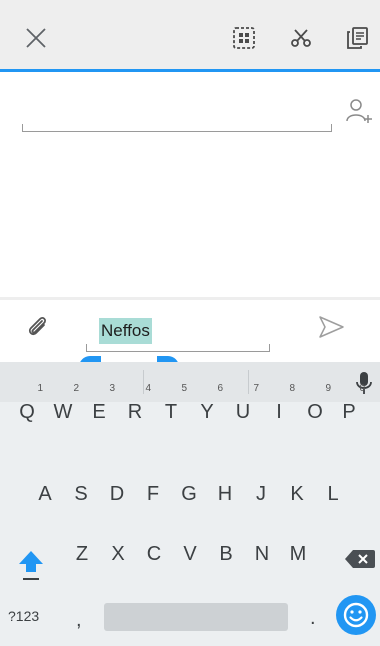  What do you see at coordinates (79, 620) in the screenshot?
I see `comma-key: ,` at bounding box center [79, 620].